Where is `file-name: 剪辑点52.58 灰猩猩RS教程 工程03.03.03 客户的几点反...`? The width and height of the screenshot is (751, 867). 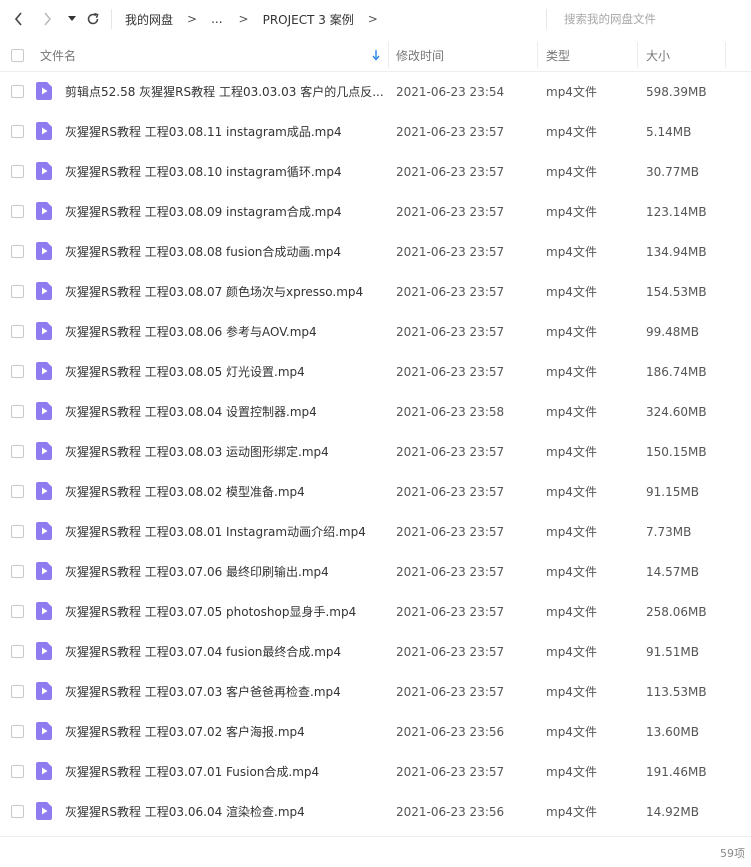 file-name: 剪辑点52.58 灰猩猩RS教程 工程03.03.03 客户的几点反... is located at coordinates (224, 92).